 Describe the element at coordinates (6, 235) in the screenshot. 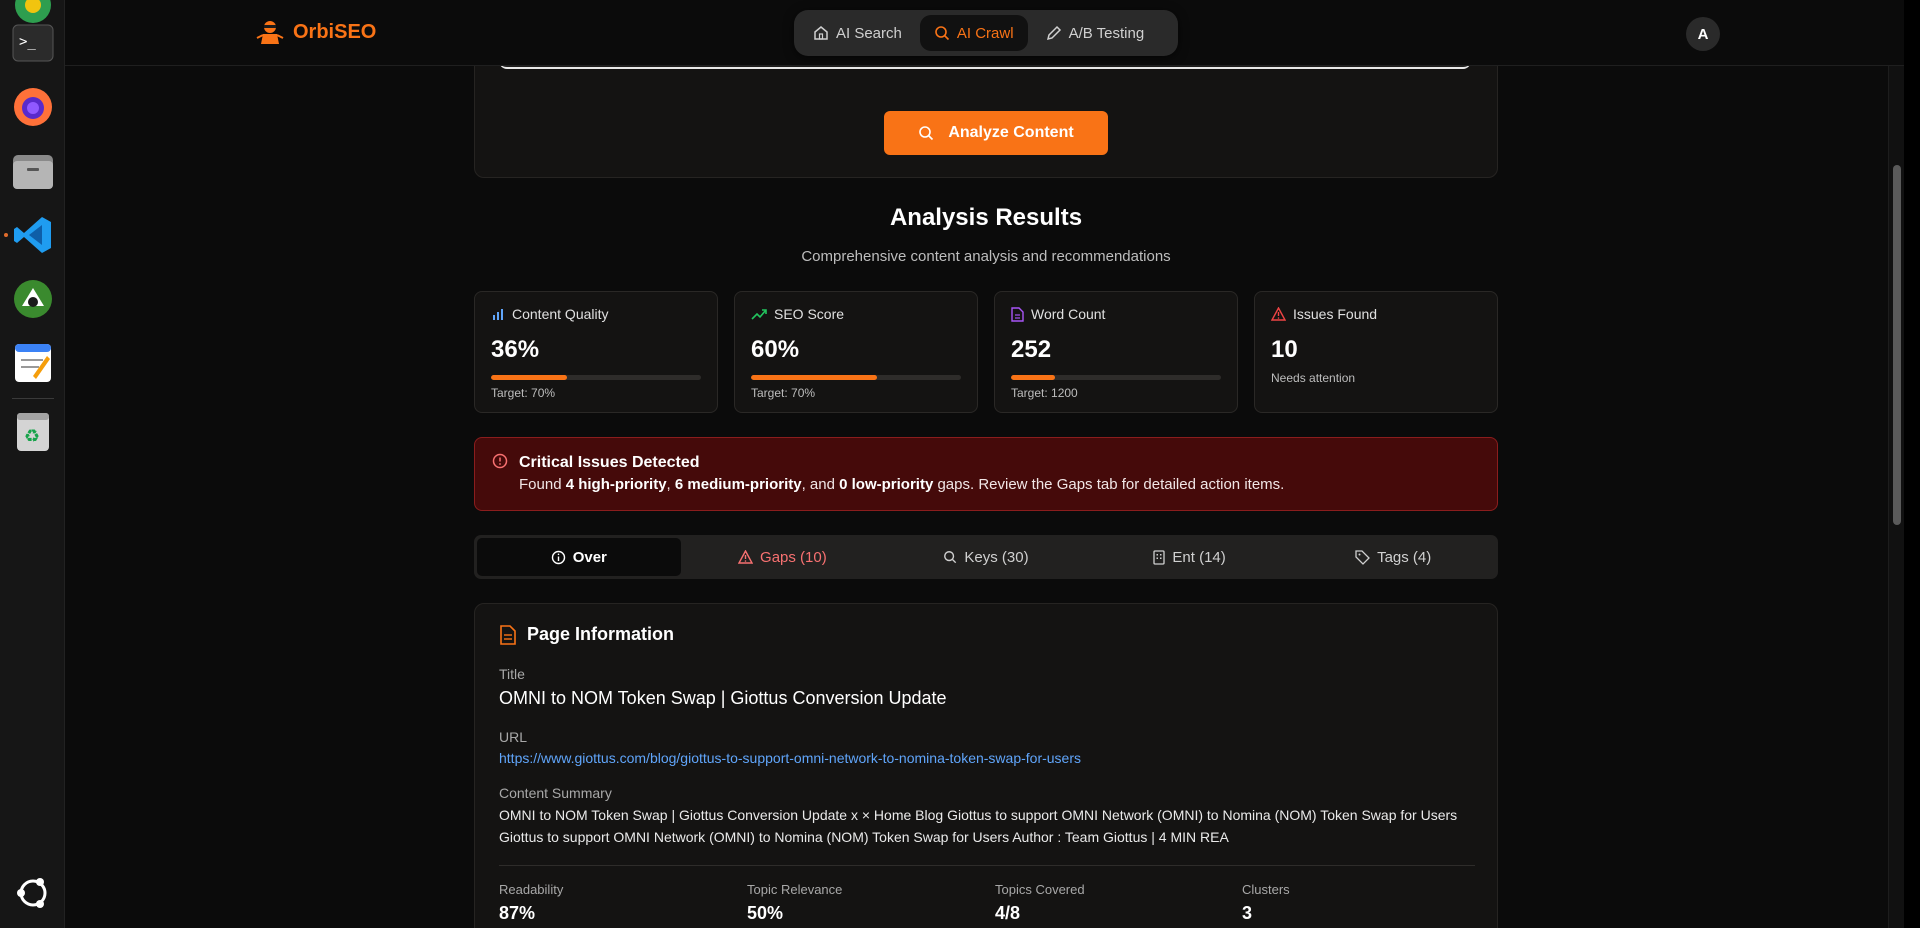

I see `active-indicator` at that location.